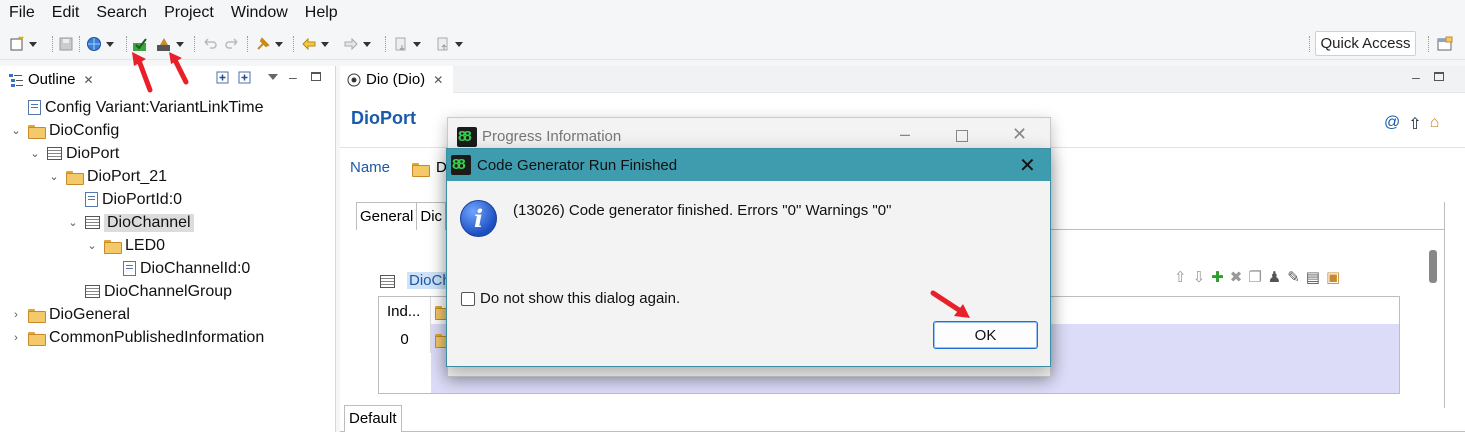 This screenshot has height=432, width=1465. I want to click on outline-tab: Outline ✕, so click(47, 79).